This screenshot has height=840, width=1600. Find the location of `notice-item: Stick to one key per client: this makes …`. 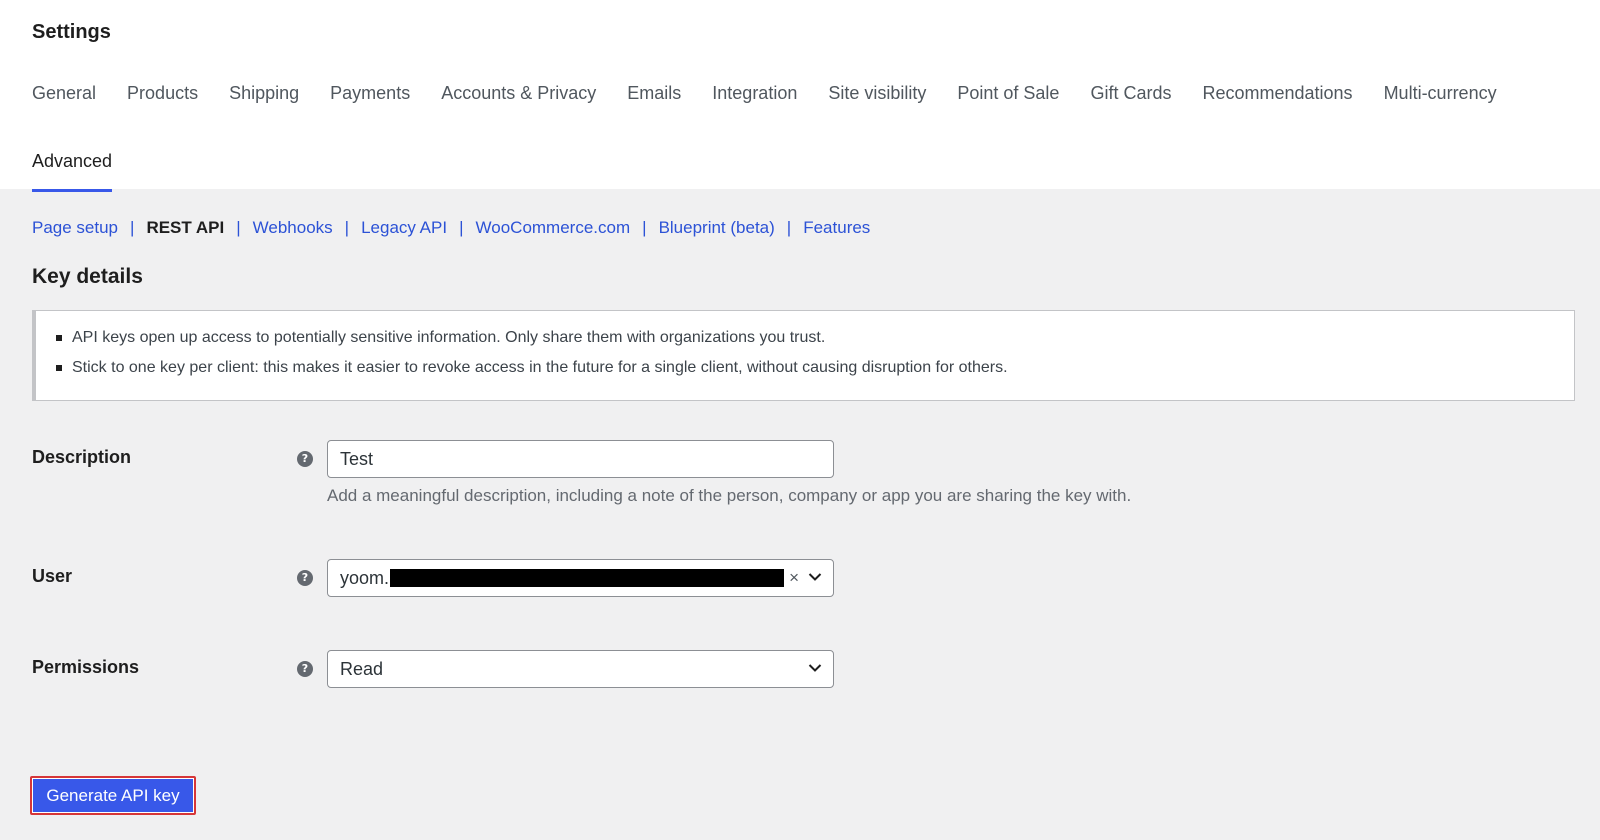

notice-item: Stick to one key per client: this makes … is located at coordinates (815, 368).